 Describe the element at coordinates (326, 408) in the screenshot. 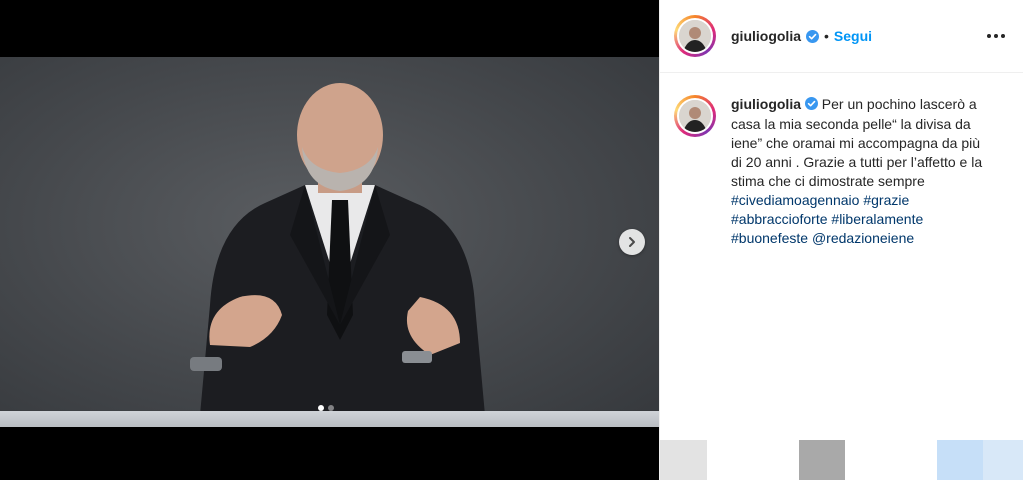

I see `carousel-indicator` at that location.